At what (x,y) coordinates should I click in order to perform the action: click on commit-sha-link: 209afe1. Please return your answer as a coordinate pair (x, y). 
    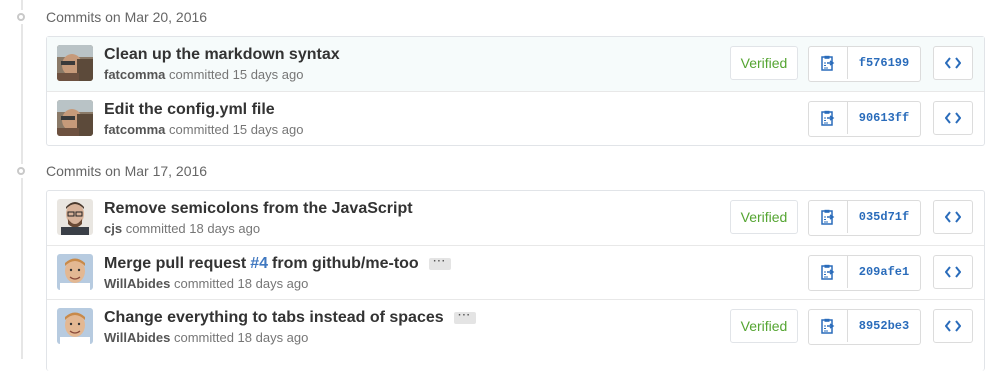
    Looking at the image, I should click on (884, 272).